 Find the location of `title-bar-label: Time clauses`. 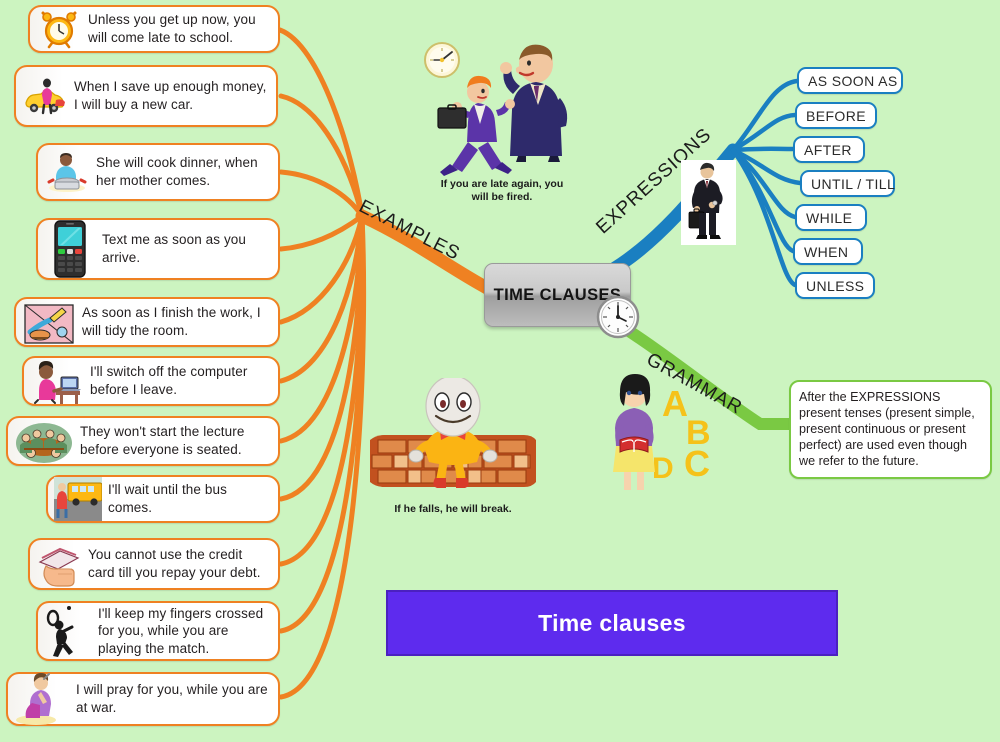

title-bar-label: Time clauses is located at coordinates (612, 622).